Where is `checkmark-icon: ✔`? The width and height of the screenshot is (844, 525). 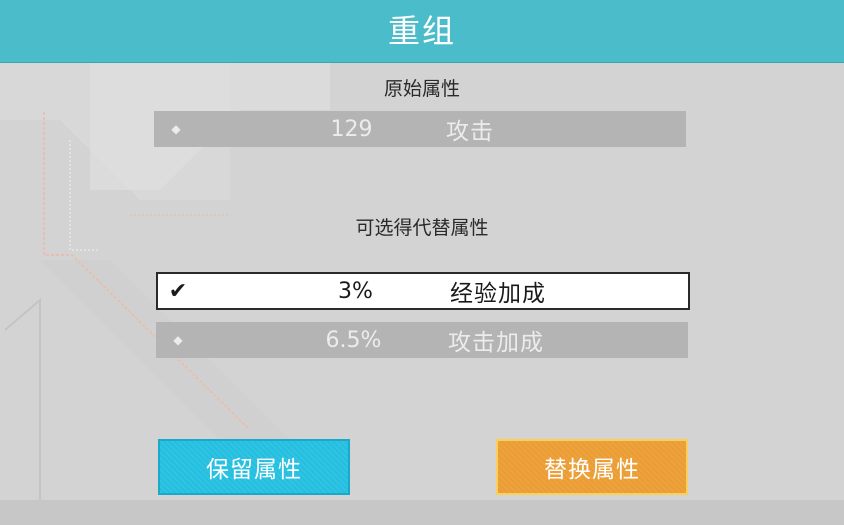
checkmark-icon: ✔ is located at coordinates (178, 291).